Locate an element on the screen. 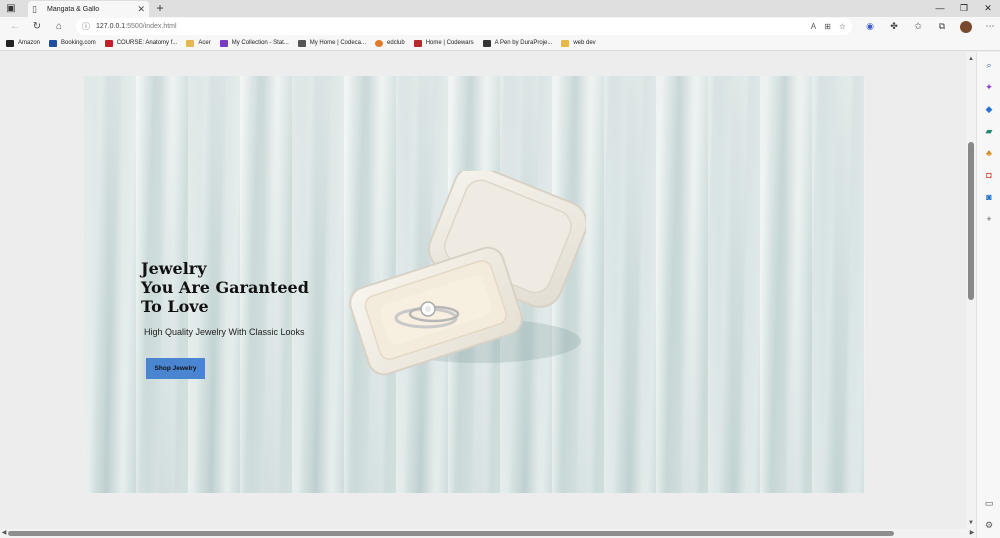 The width and height of the screenshot is (1000, 538). tools-icon: ▰ is located at coordinates (988, 131).